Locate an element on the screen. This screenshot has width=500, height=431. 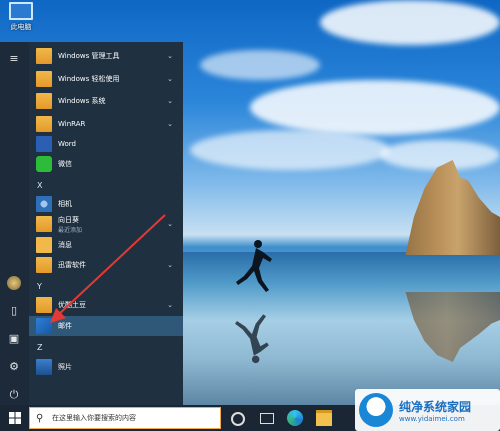
runner-silhouette is located at coordinates (254, 266).